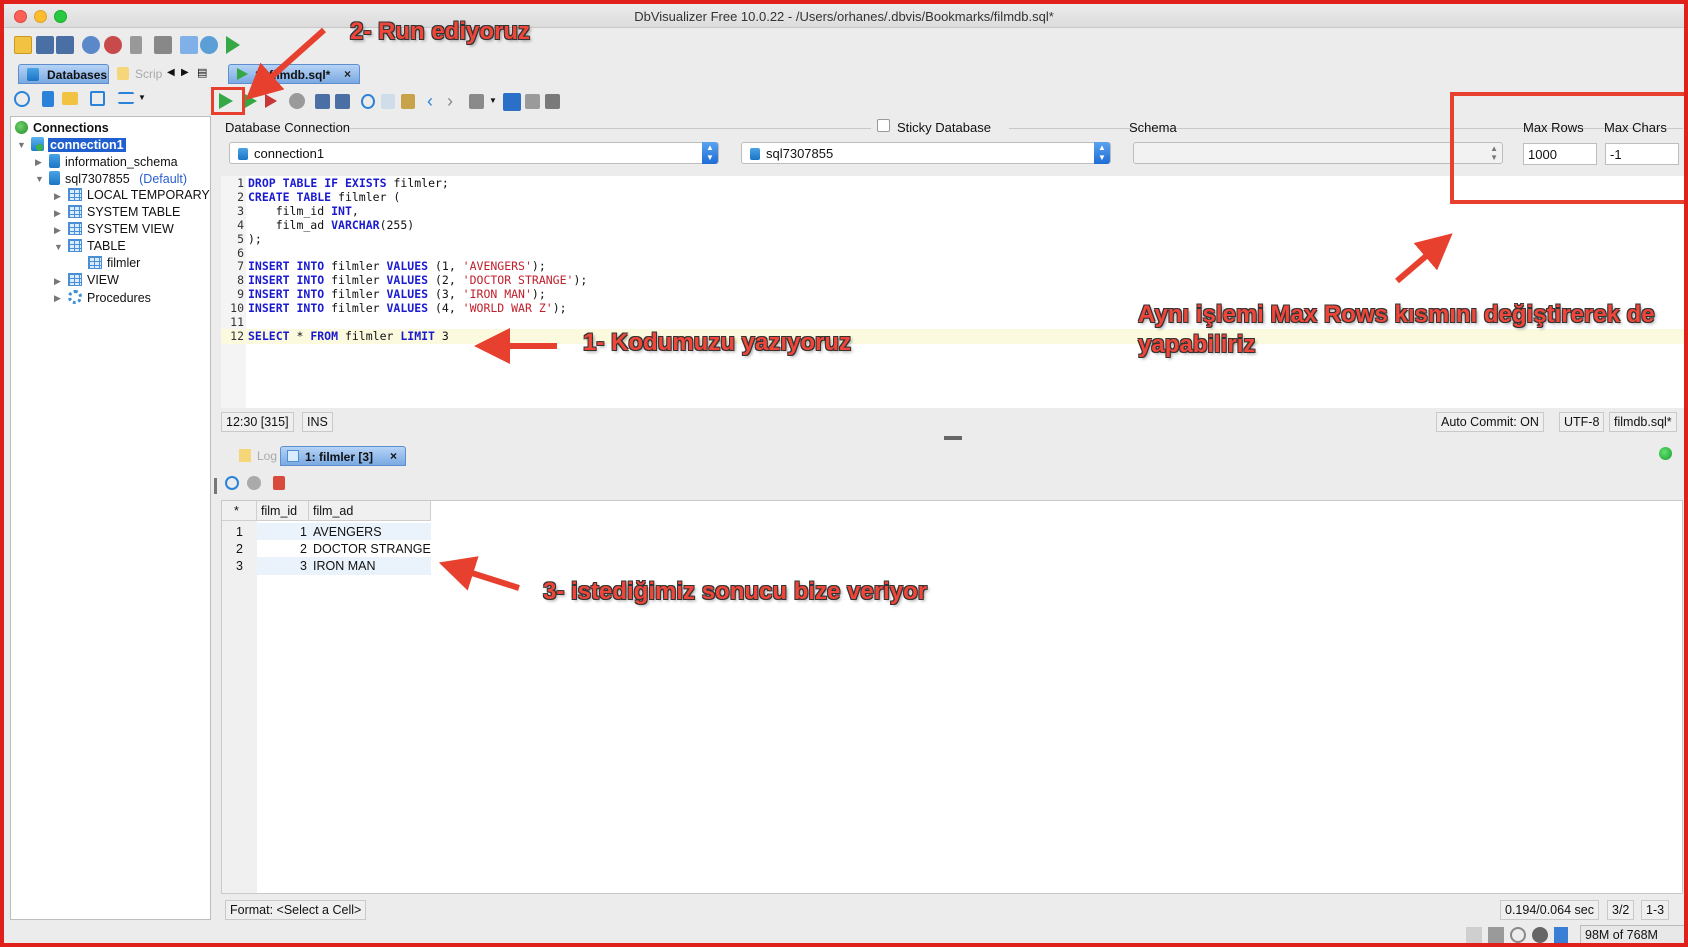 This screenshot has width=1688, height=947. Describe the element at coordinates (450, 101) in the screenshot. I see `forward-icon: ›` at that location.